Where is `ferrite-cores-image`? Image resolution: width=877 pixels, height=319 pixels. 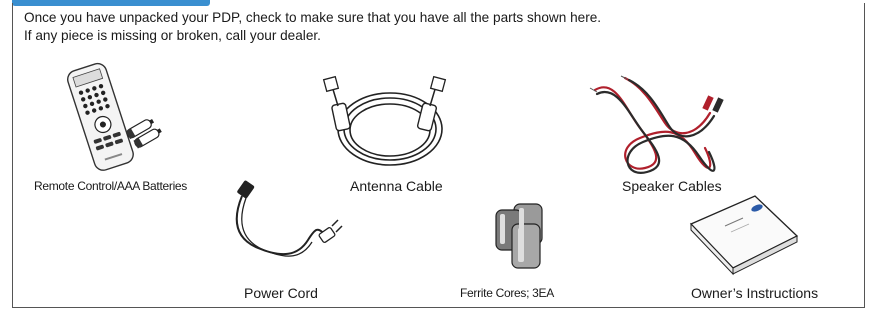 ferrite-cores-image is located at coordinates (519, 236).